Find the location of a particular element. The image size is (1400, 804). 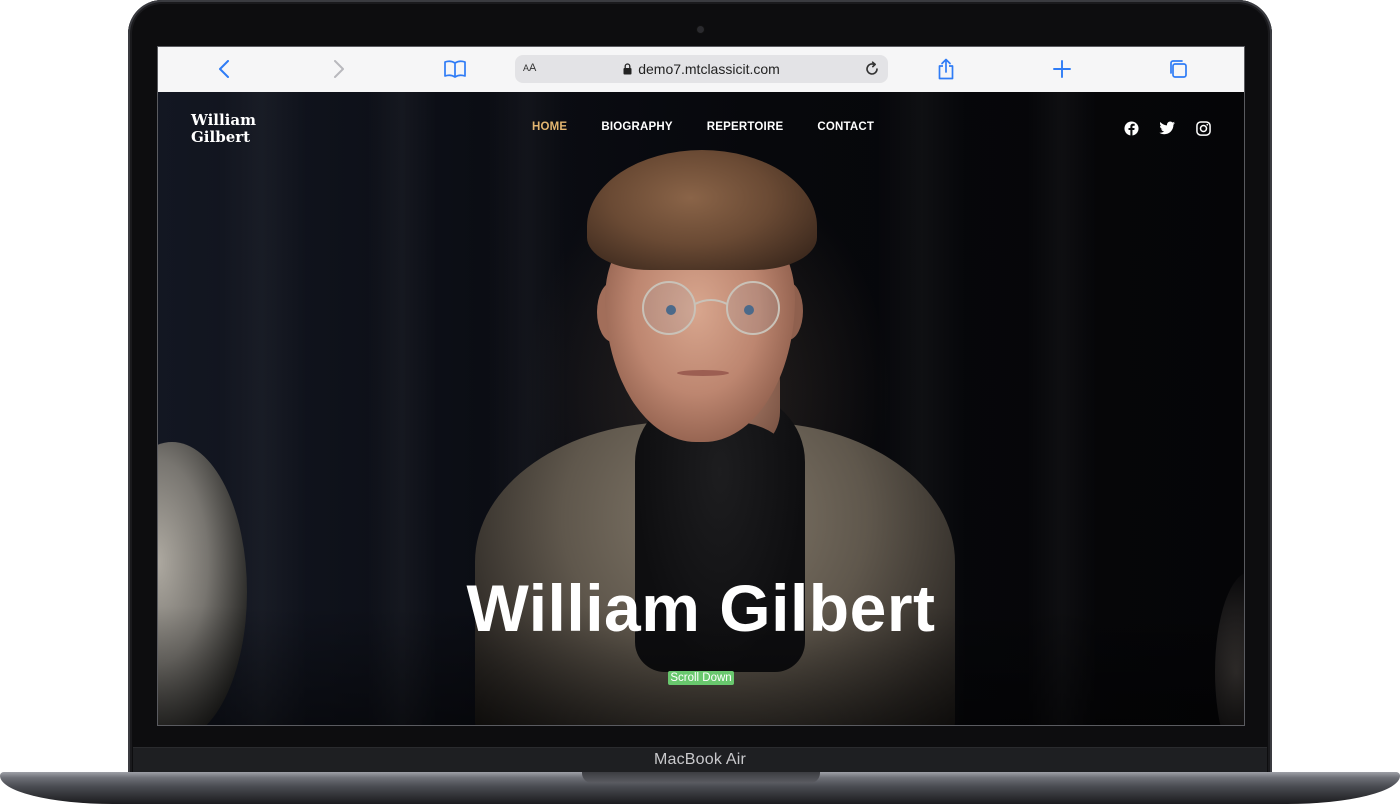

bookmarks-button is located at coordinates (455, 69).